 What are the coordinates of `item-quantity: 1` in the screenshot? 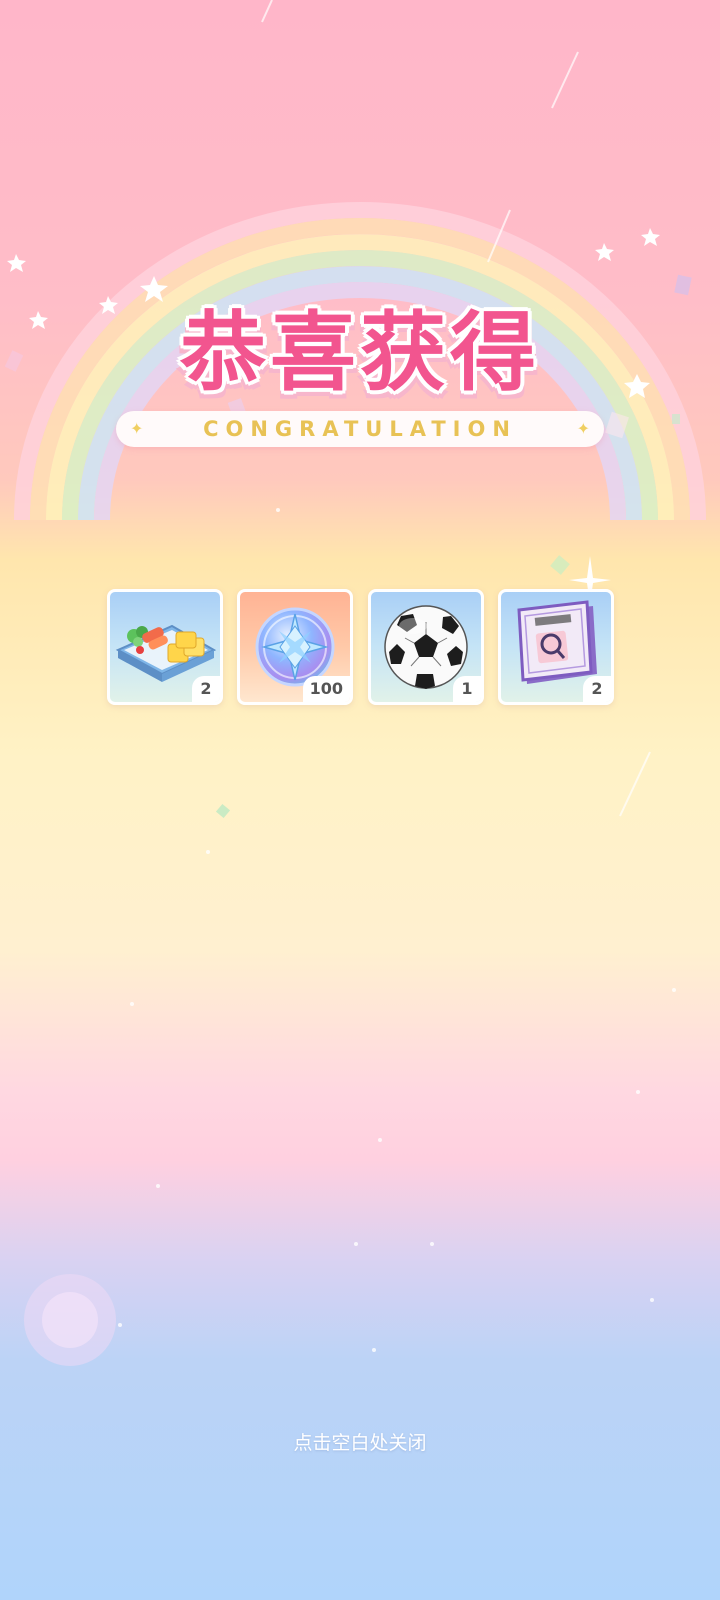 It's located at (467, 689).